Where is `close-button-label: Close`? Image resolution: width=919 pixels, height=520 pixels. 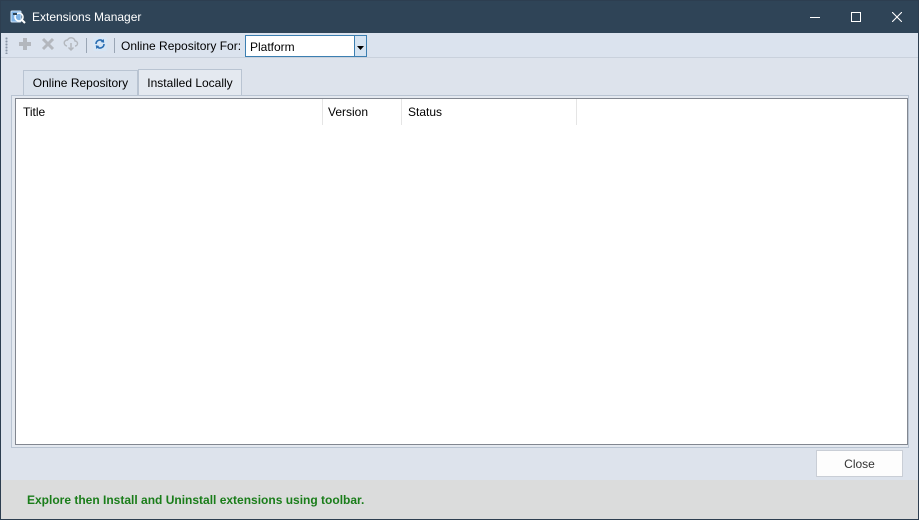
close-button-label: Close is located at coordinates (859, 463).